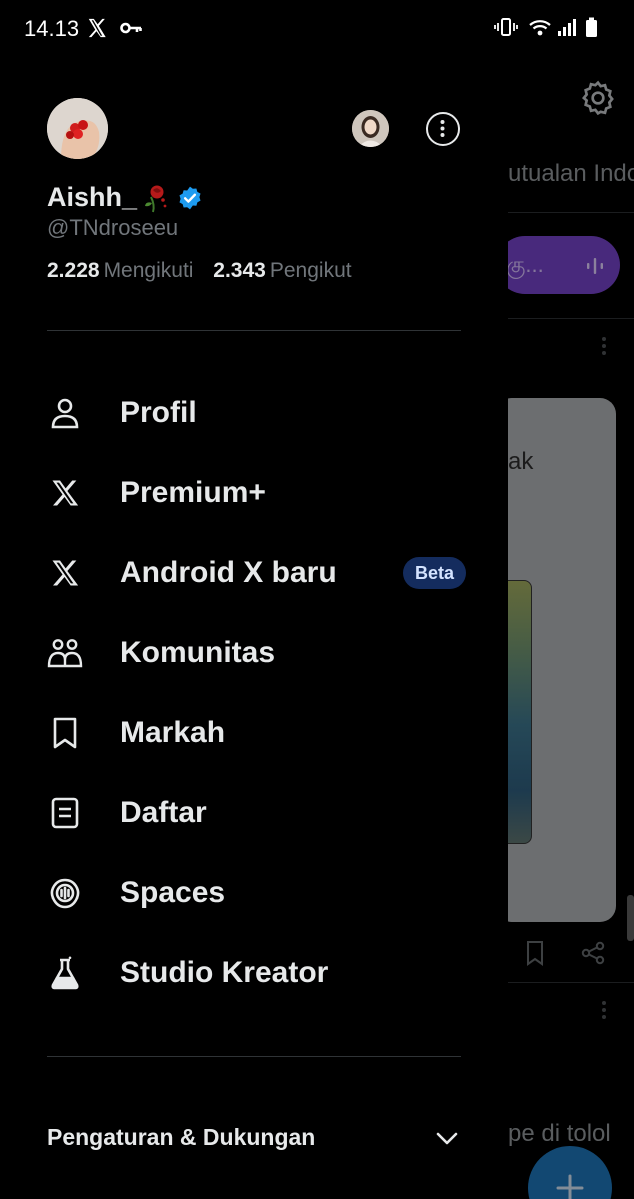  What do you see at coordinates (158, 412) in the screenshot?
I see `menu-item-label: Profil` at bounding box center [158, 412].